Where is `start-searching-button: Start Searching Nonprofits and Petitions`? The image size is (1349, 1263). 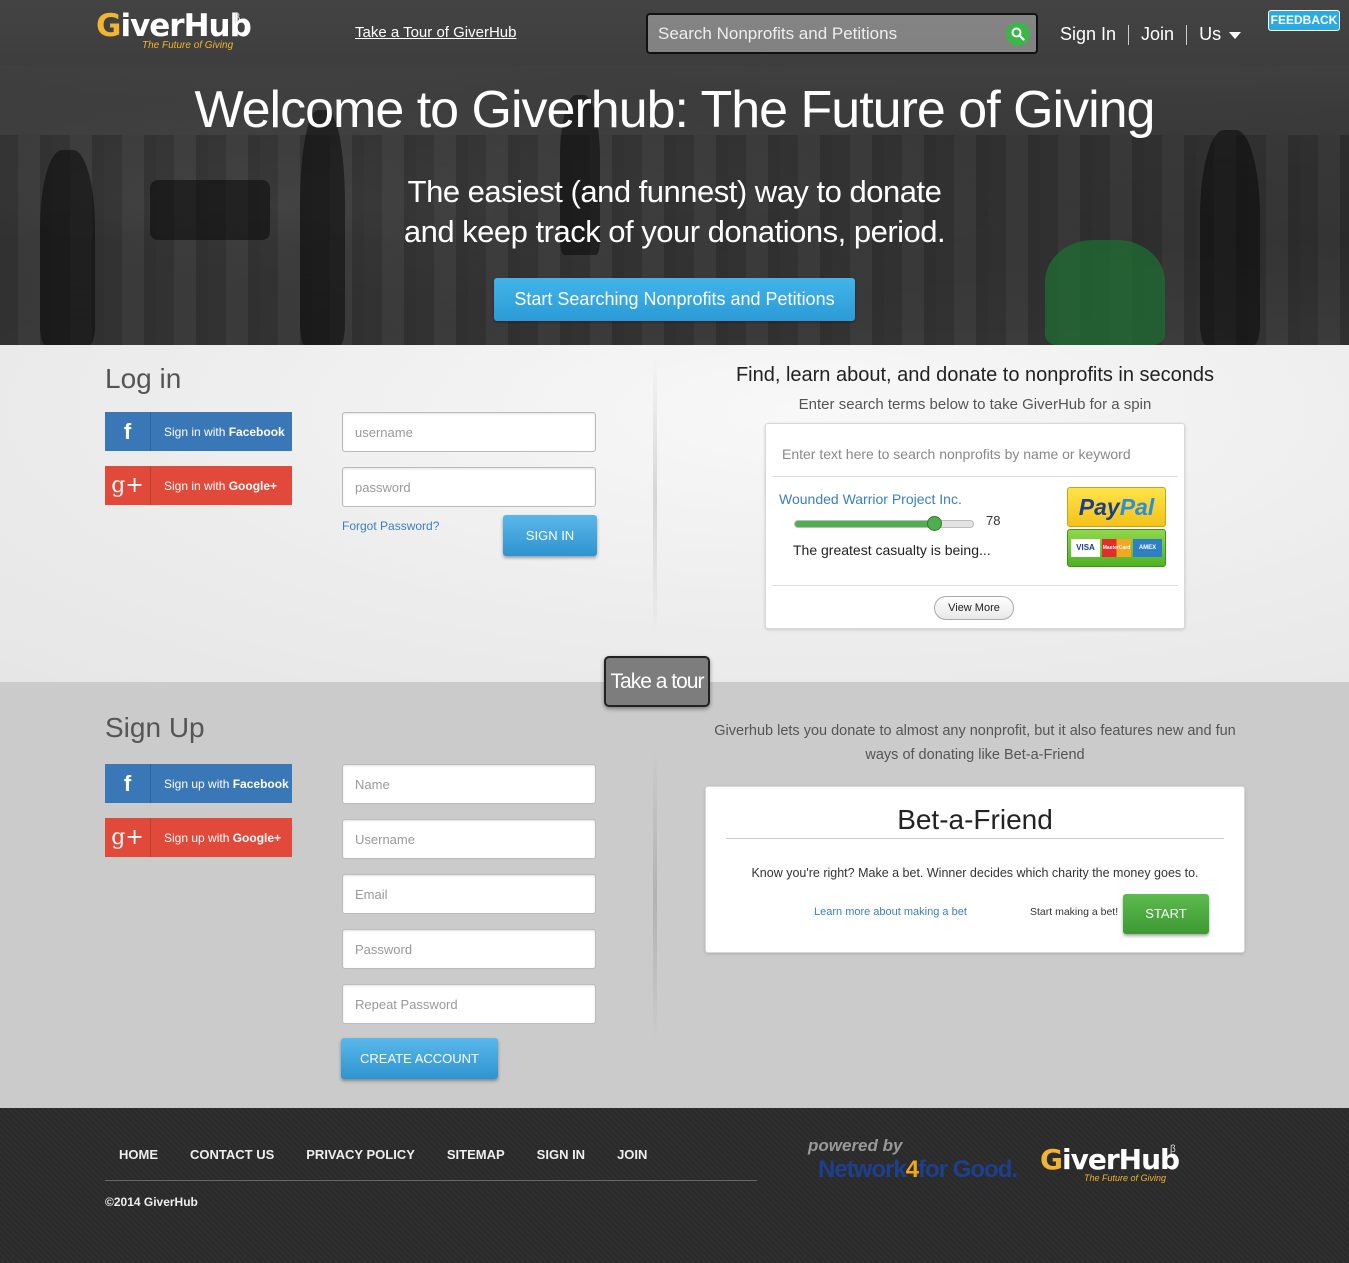 start-searching-button: Start Searching Nonprofits and Petitions is located at coordinates (674, 299).